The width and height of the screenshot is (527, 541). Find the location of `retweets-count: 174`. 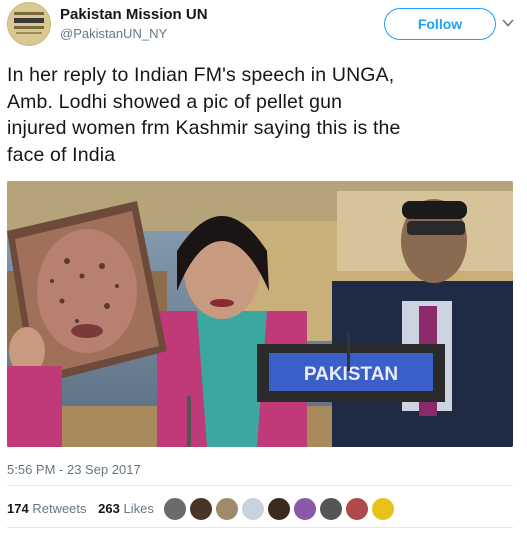

retweets-count: 174 is located at coordinates (18, 508).